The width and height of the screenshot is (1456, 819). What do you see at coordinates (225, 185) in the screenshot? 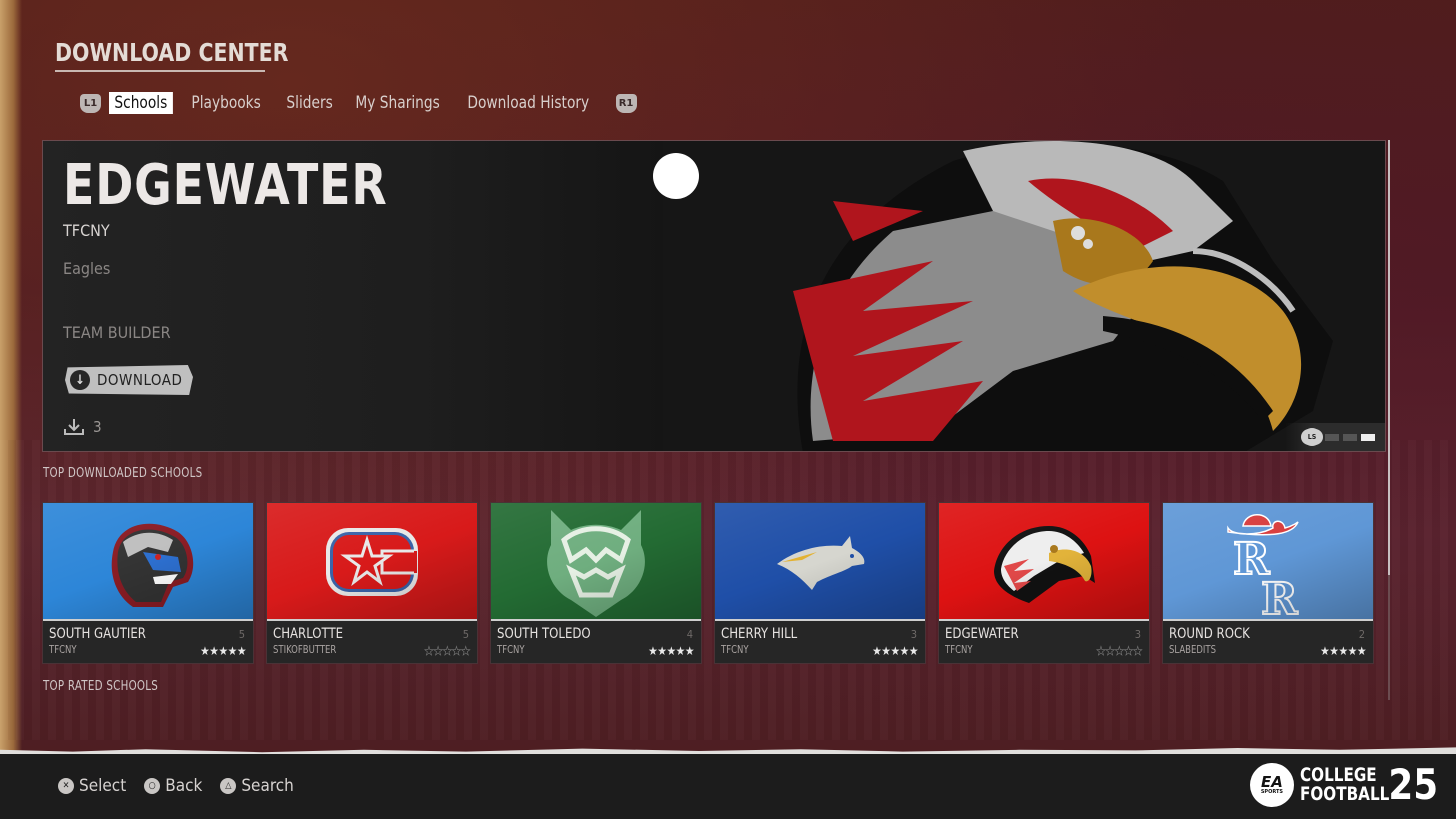
I see `featured-school-name: EDGEWATER` at bounding box center [225, 185].